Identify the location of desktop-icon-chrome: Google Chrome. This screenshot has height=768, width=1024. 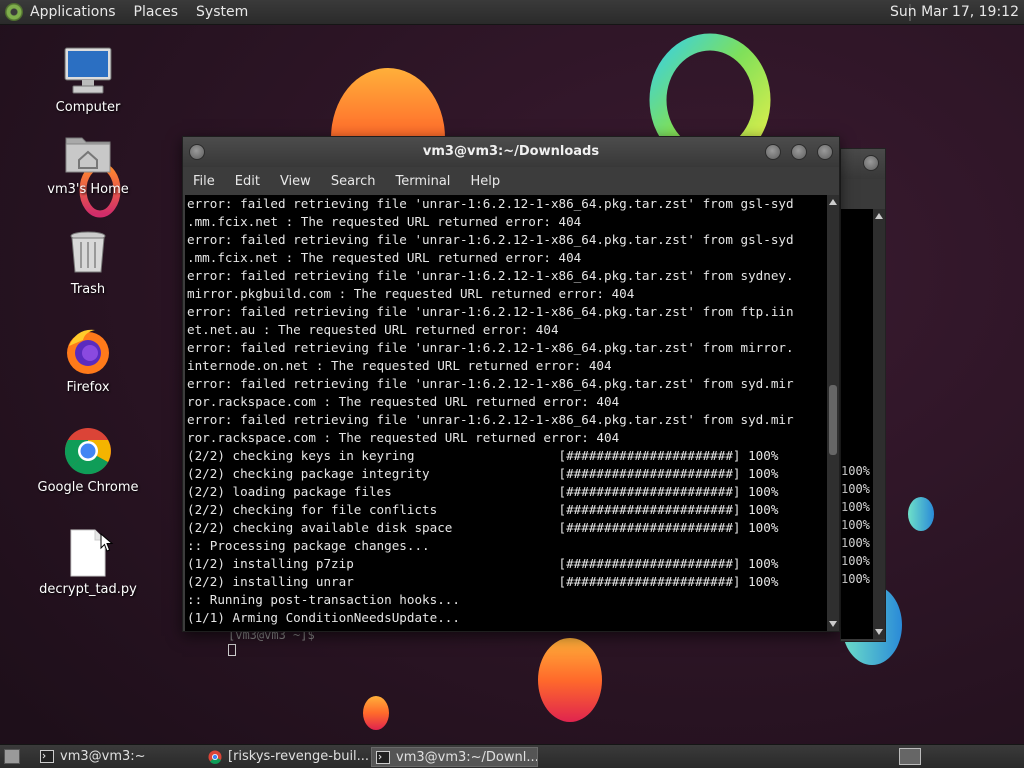
(88, 460).